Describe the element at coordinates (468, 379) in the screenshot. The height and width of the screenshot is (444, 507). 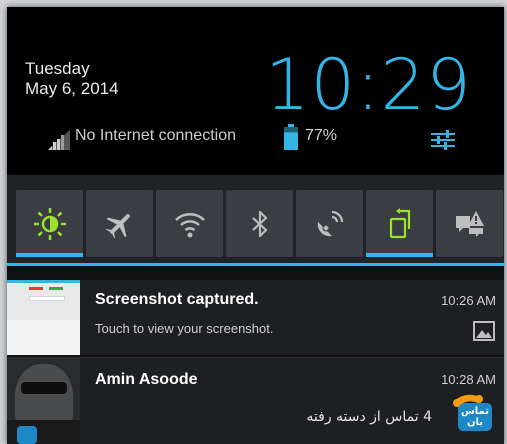
I see `notification-time: 10:28 AM` at that location.